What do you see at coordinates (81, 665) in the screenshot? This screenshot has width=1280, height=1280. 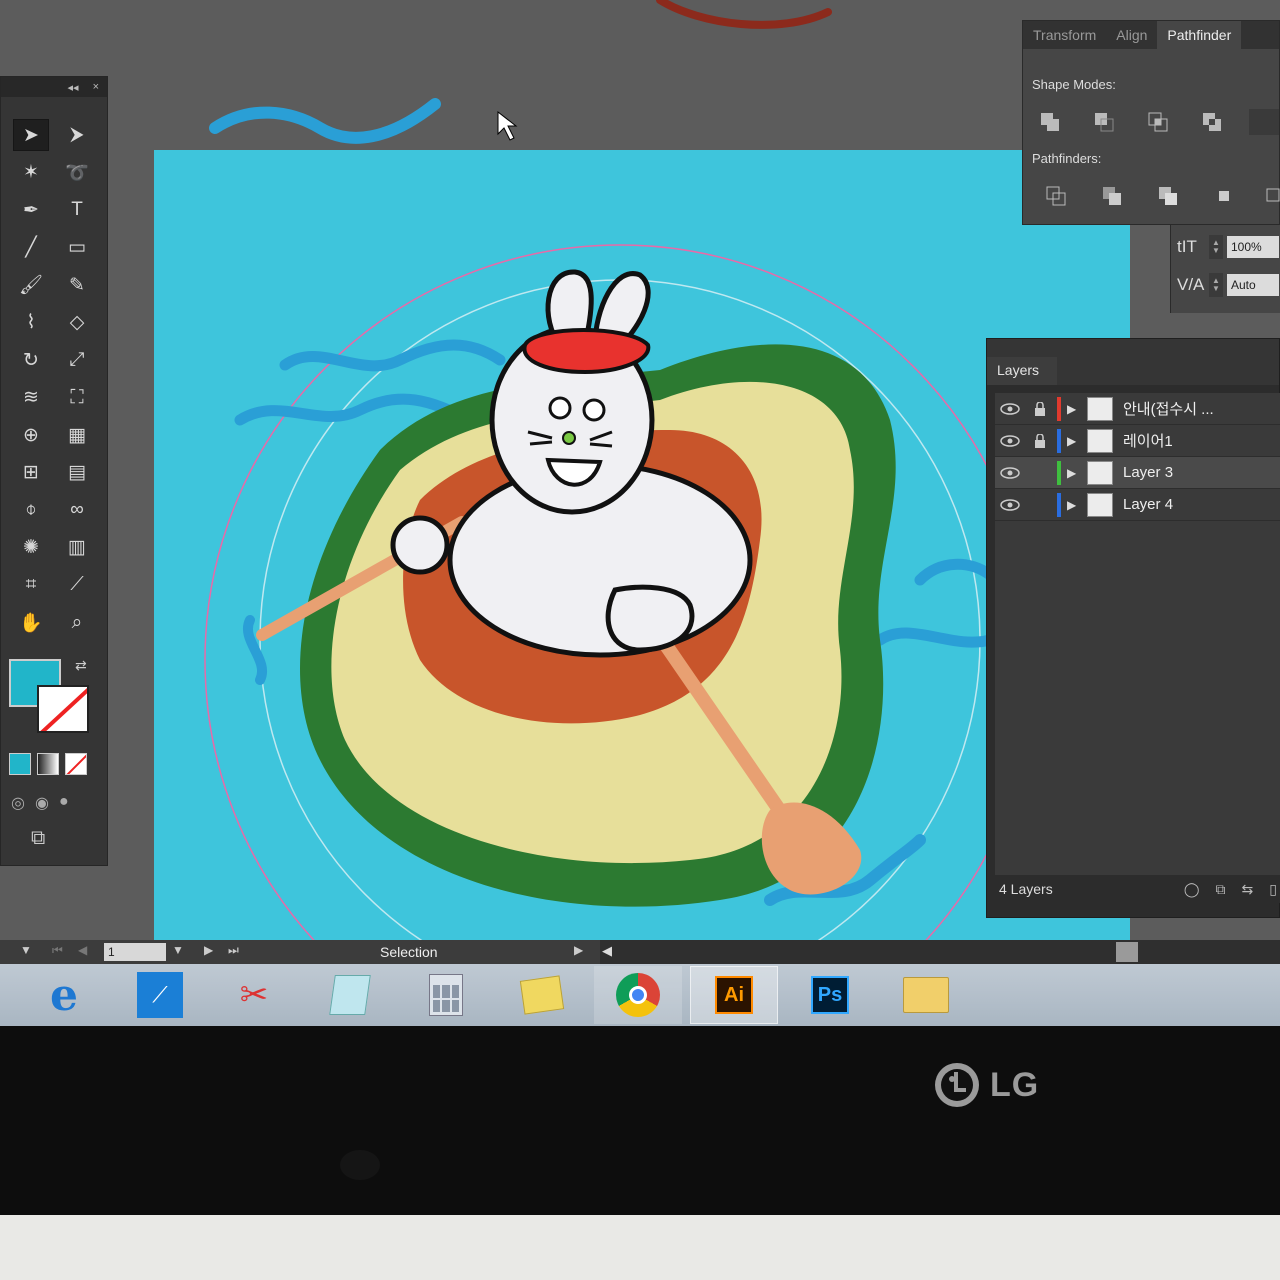 I see `swap-fill-stroke-icon: ⇄` at bounding box center [81, 665].